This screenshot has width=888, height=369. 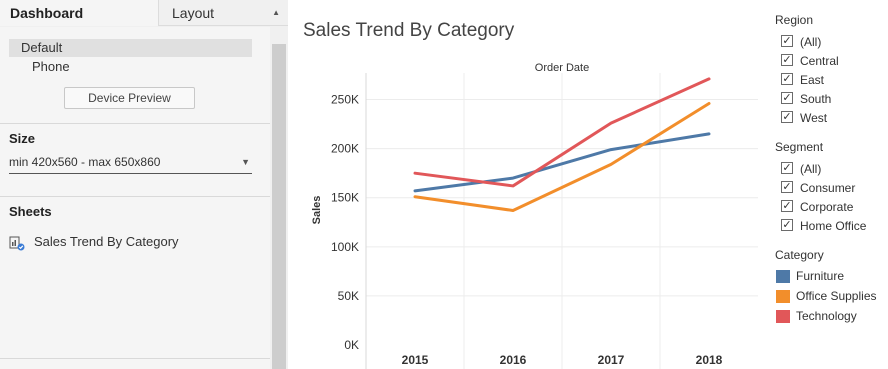 I want to click on segment-filter-option-label: (All), so click(x=811, y=169).